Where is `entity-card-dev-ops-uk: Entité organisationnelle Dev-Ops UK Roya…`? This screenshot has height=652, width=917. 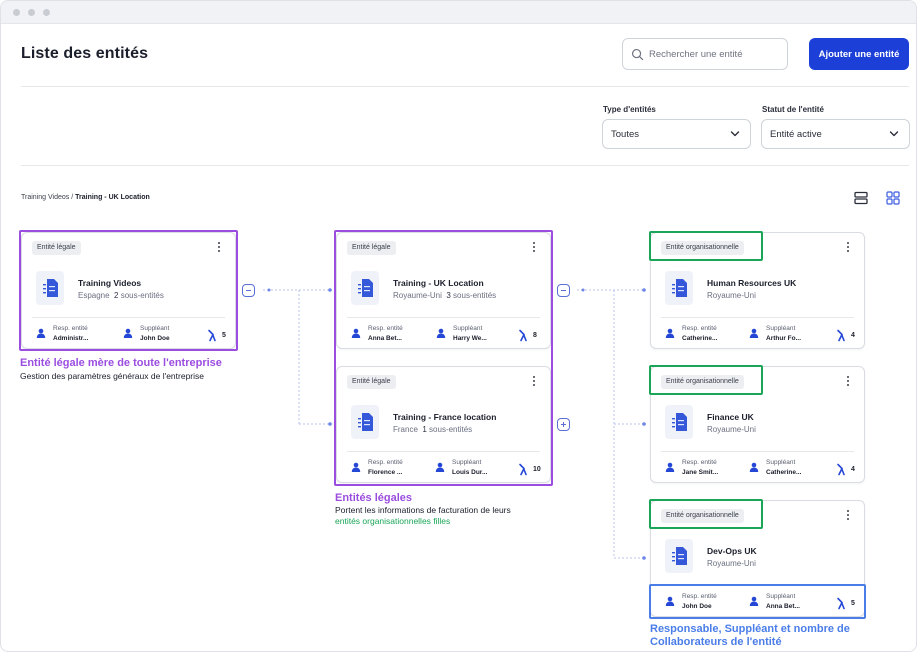
entity-card-dev-ops-uk: Entité organisationnelle Dev-Ops UK Roya… is located at coordinates (757, 558).